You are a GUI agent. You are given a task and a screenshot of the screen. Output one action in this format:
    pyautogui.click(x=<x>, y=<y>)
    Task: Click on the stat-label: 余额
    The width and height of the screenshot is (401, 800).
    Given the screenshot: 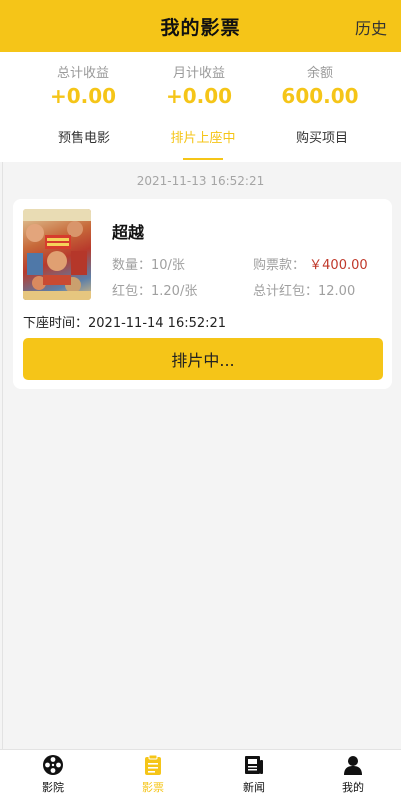 What is the action you would take?
    pyautogui.click(x=319, y=73)
    